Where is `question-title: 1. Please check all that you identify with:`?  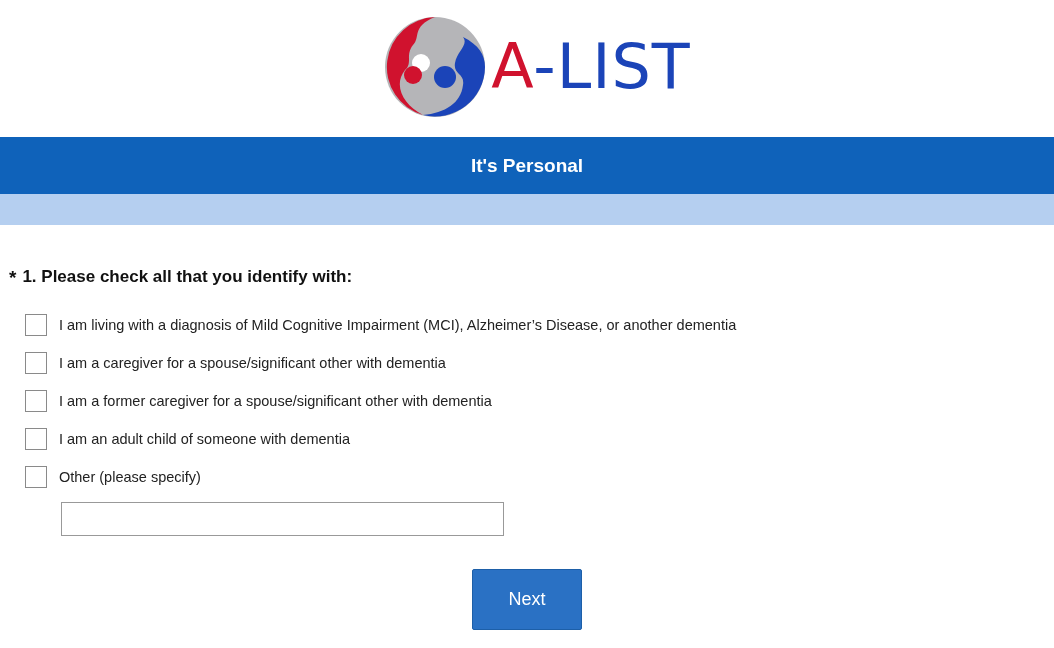 question-title: 1. Please check all that you identify with: is located at coordinates (187, 277).